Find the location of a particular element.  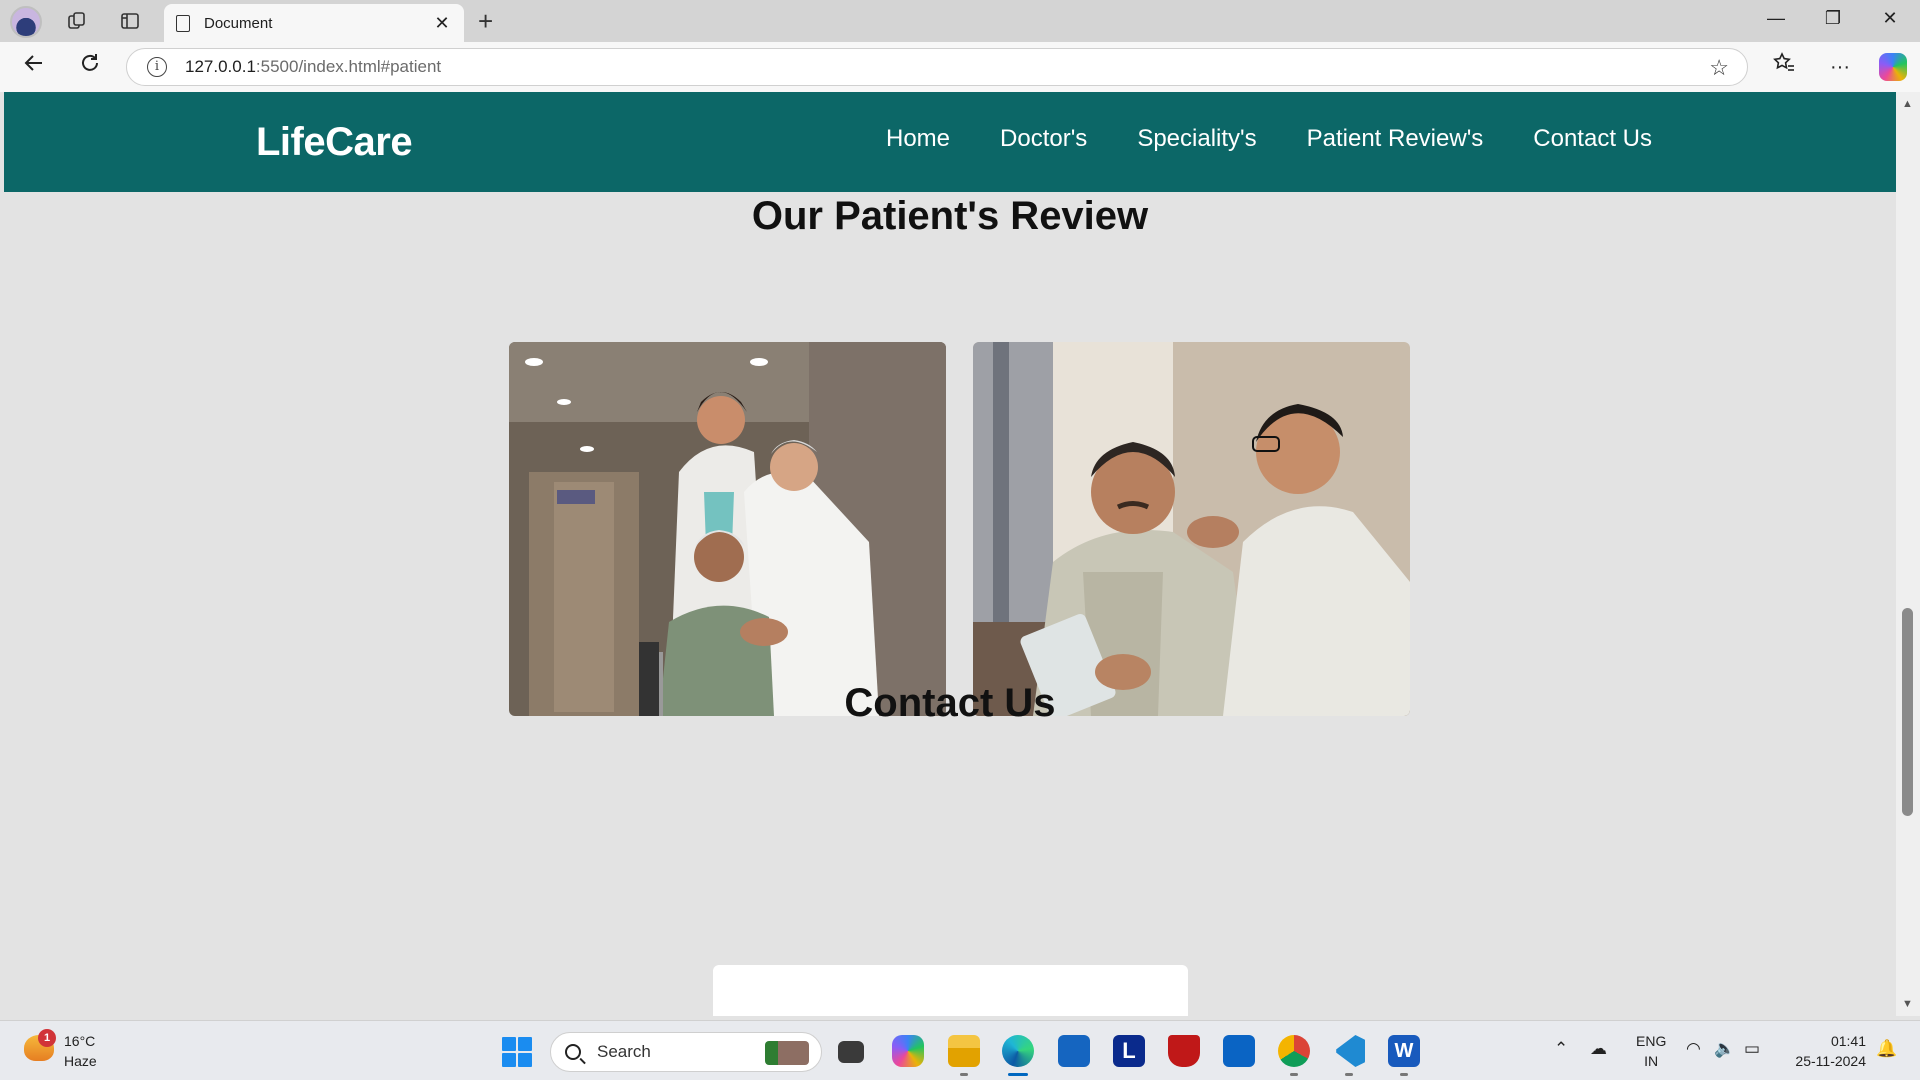

scroll-up-arrow-icon: ▲ is located at coordinates (1907, 104).